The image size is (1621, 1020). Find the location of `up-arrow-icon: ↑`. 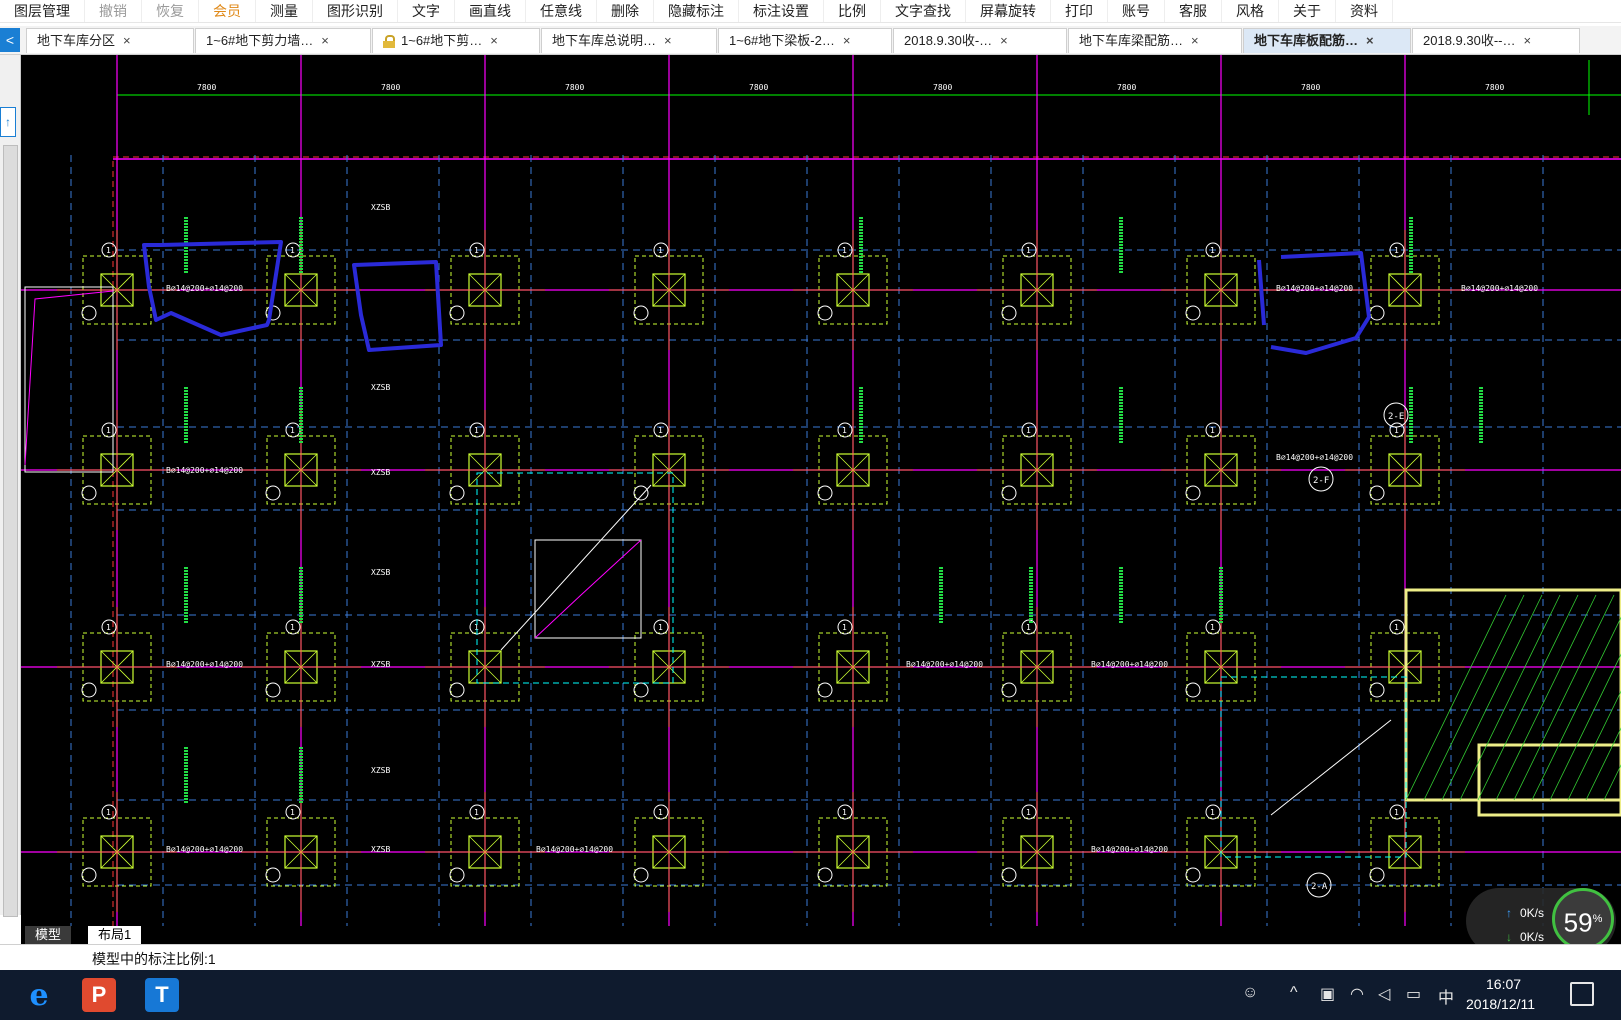

up-arrow-icon: ↑ is located at coordinates (8, 122).